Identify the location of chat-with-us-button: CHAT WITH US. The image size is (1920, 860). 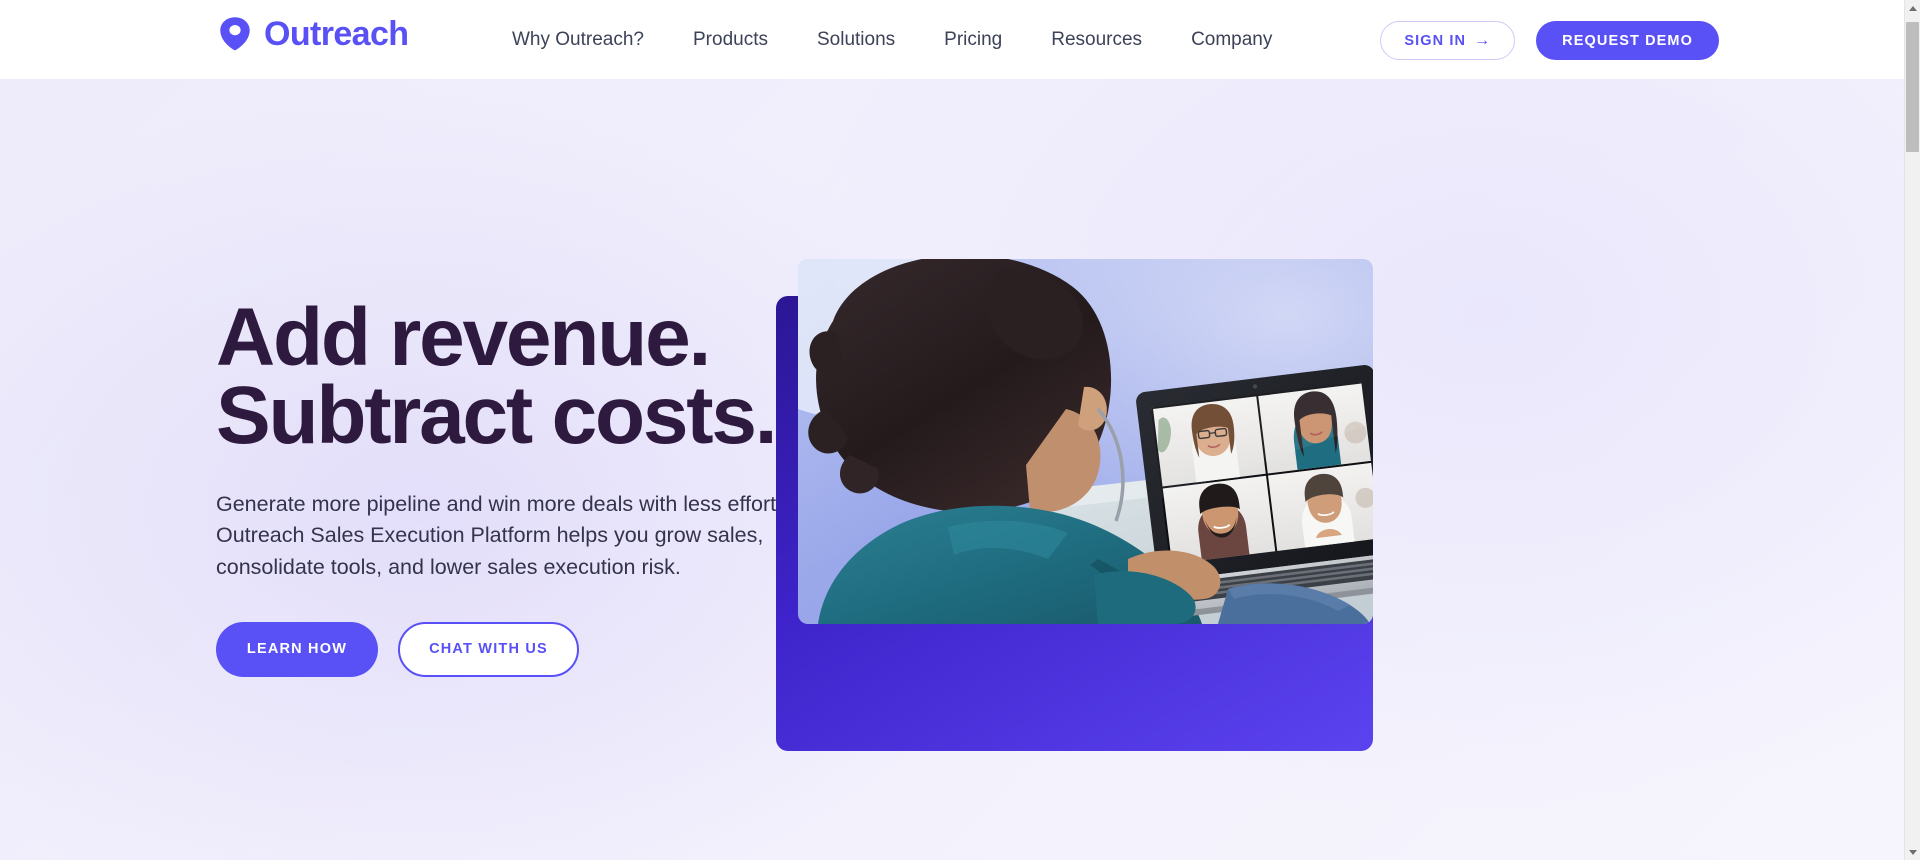
(488, 649).